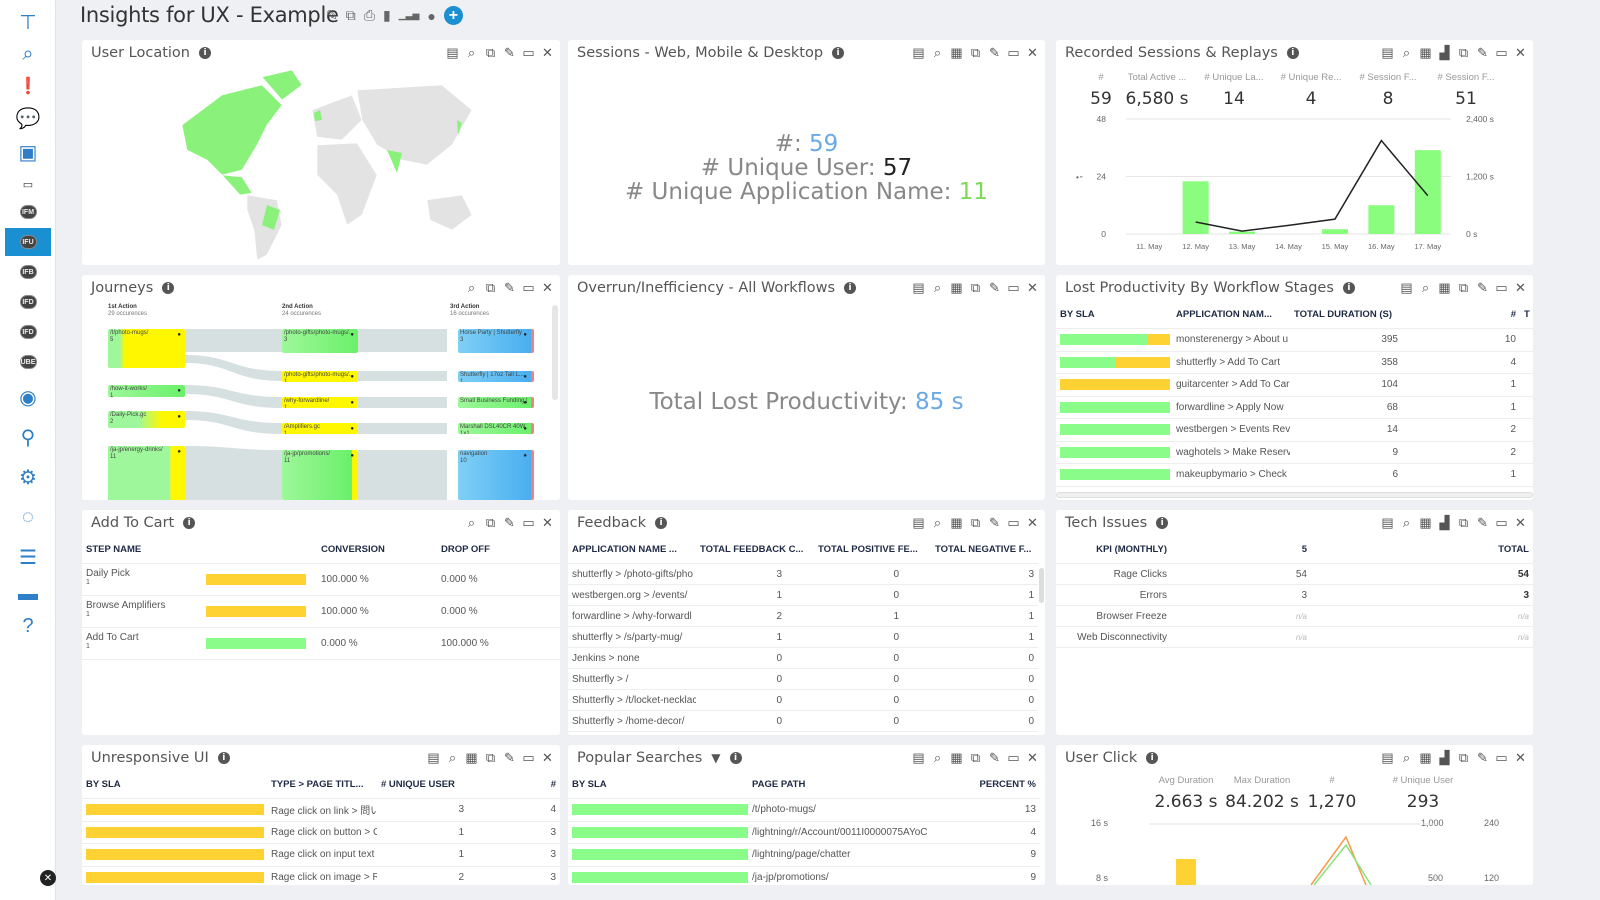  Describe the element at coordinates (804, 832) in the screenshot. I see `table-row: /lightning/r/Account/0011I0000075AYoC 4` at that location.